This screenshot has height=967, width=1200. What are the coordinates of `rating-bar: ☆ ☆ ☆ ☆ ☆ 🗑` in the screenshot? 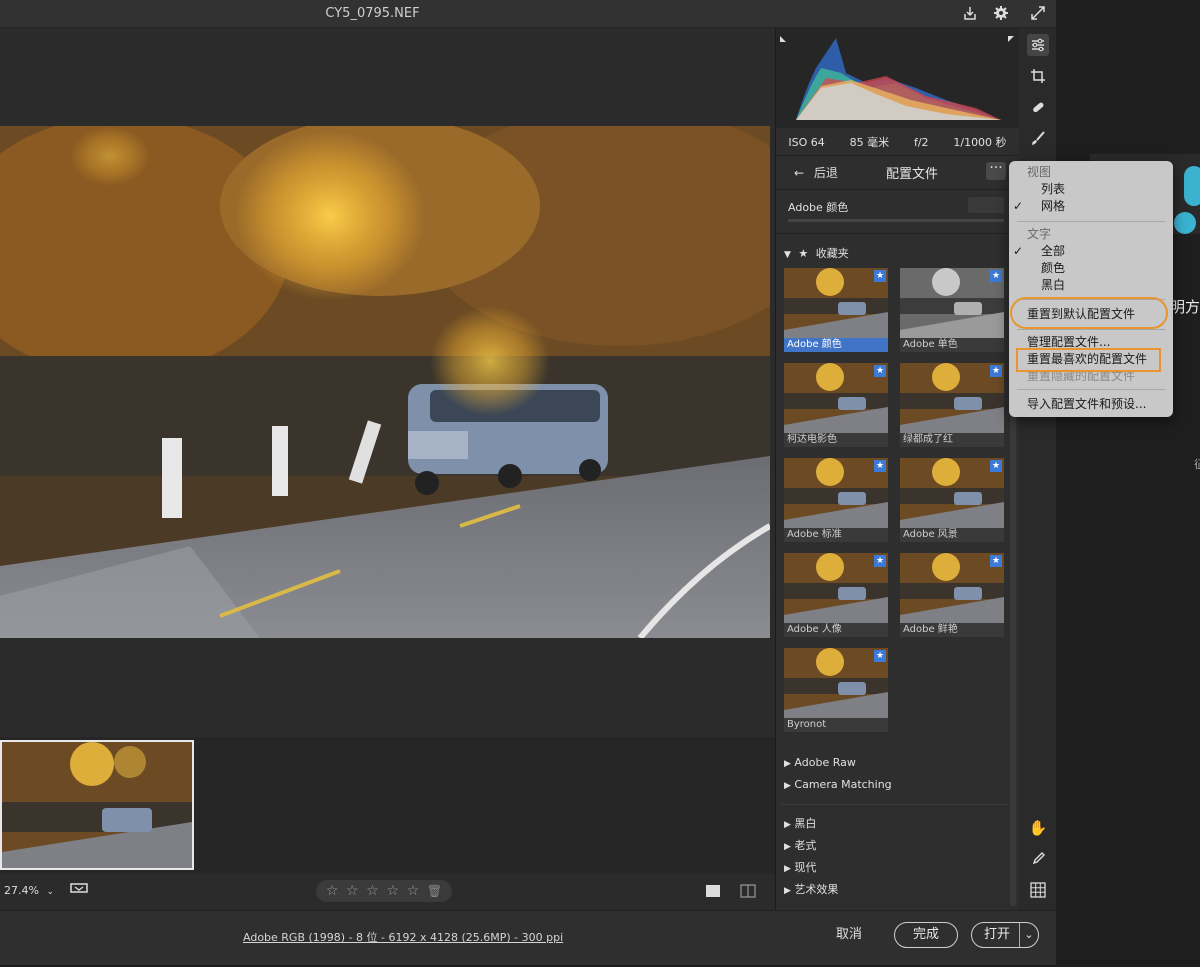 It's located at (384, 891).